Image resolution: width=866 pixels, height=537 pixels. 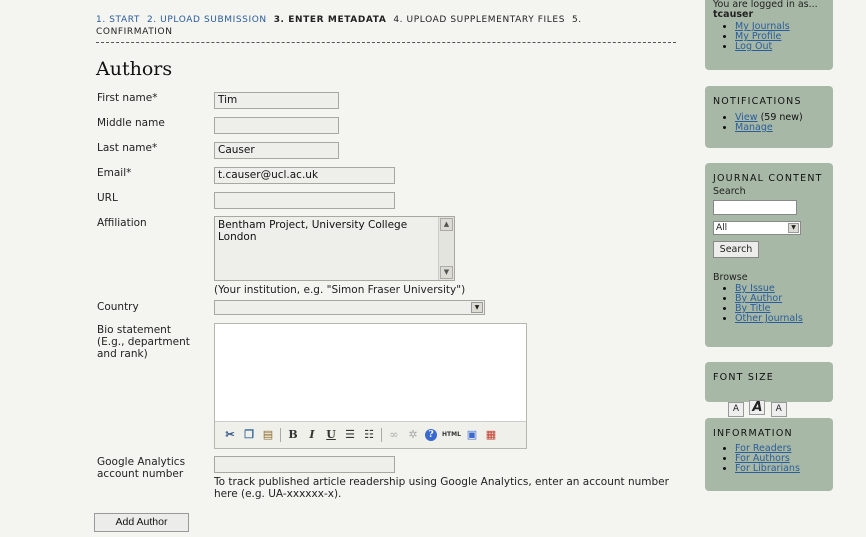 I want to click on notifications-title: NOTIFICATIONS, so click(x=757, y=101).